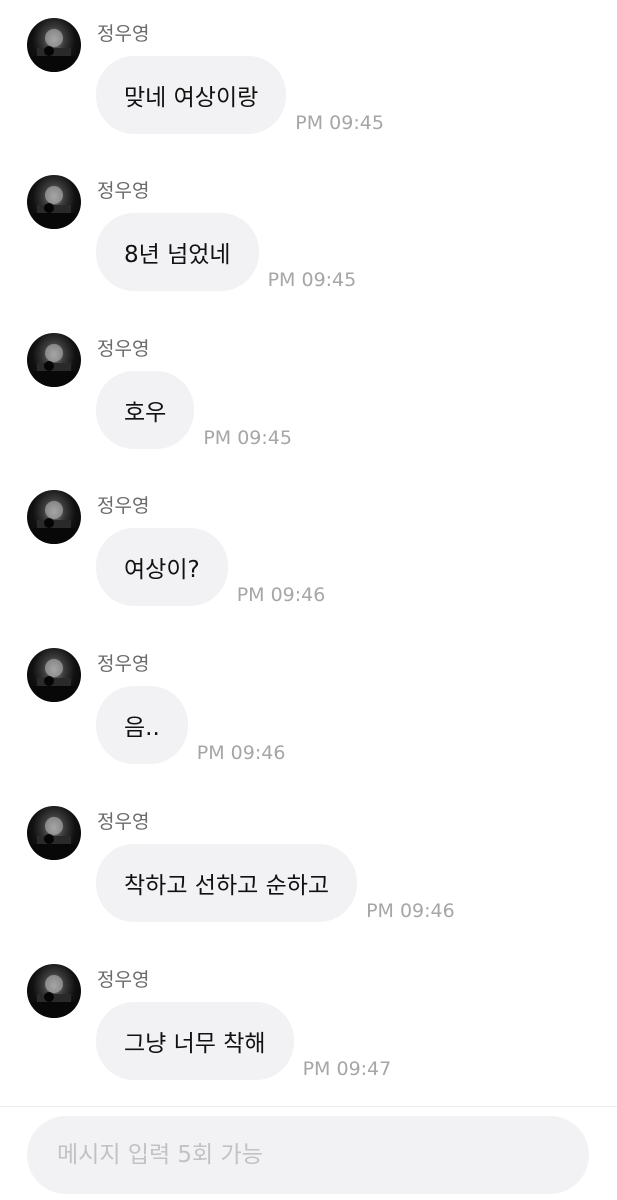 The height and width of the screenshot is (1200, 617). I want to click on message-bubble: 착하고 선하고 순하고, so click(227, 883).